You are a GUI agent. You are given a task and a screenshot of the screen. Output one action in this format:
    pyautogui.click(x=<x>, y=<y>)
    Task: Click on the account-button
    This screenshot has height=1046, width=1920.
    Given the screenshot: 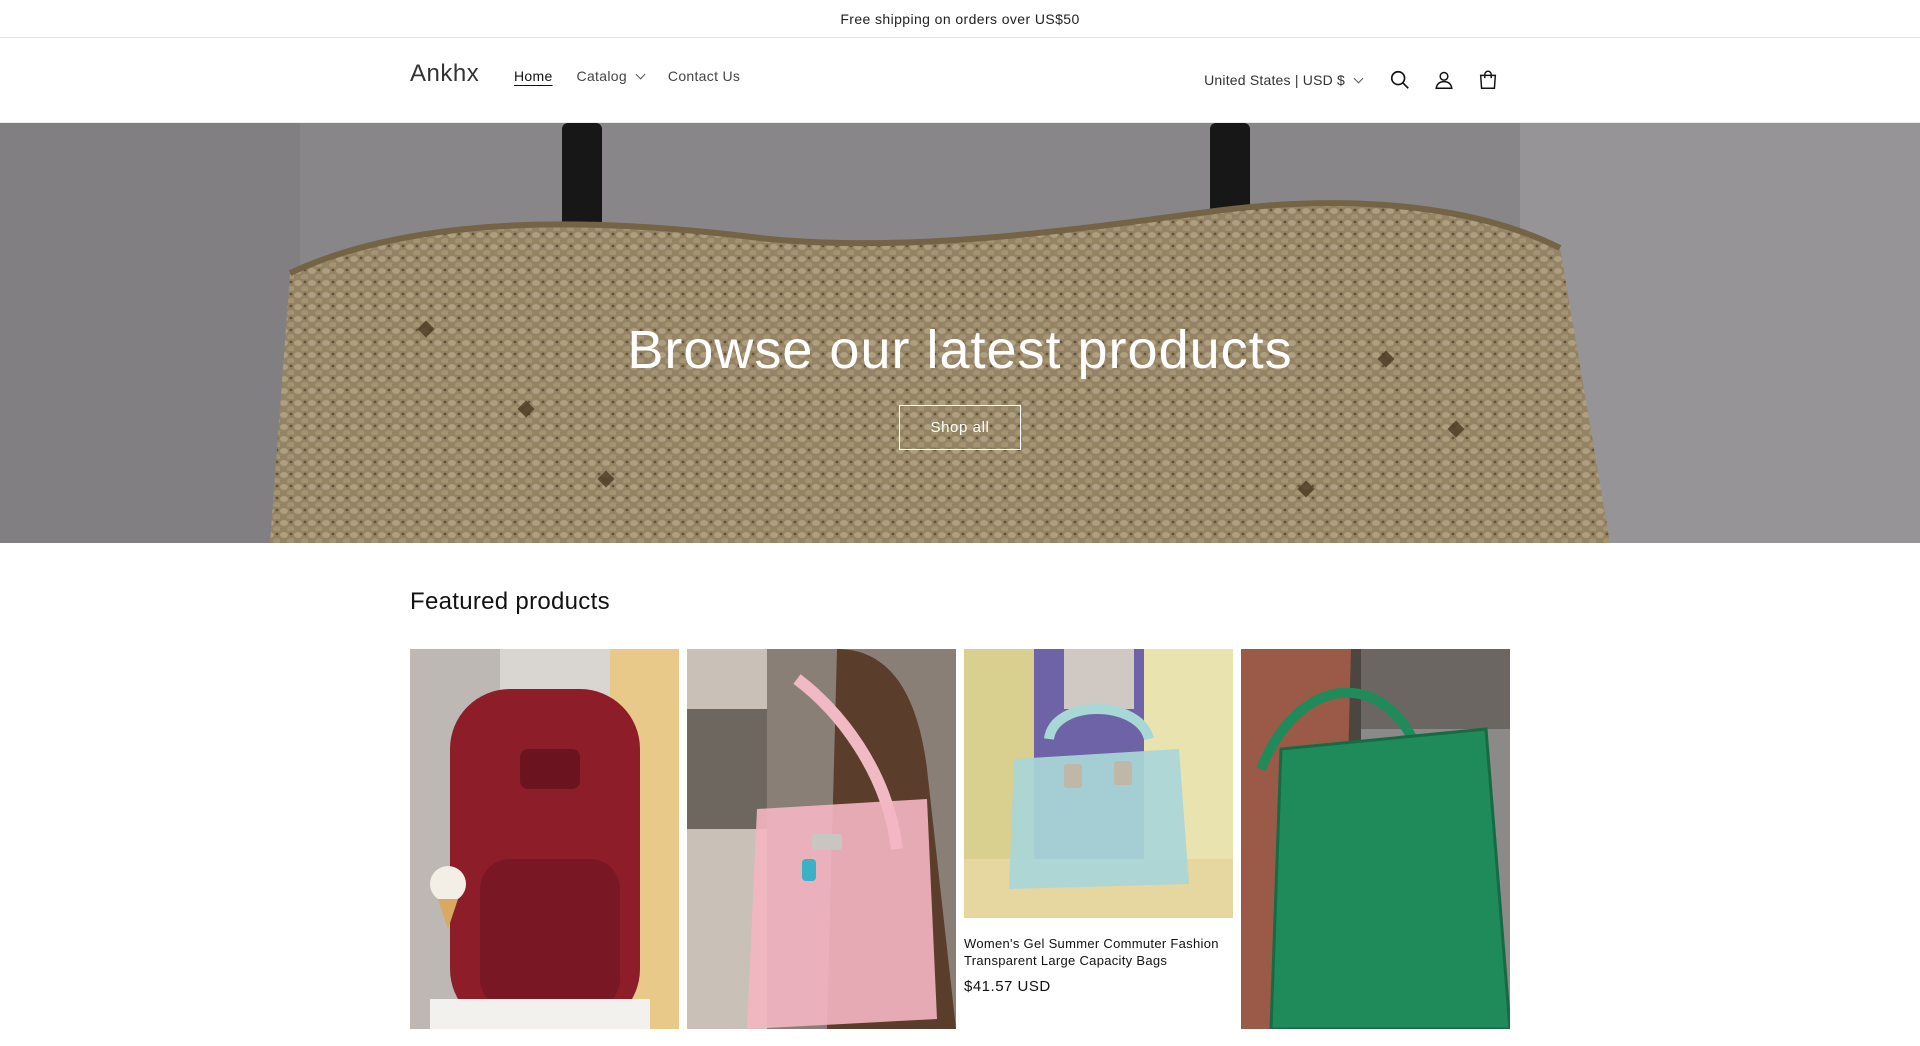 What is the action you would take?
    pyautogui.click(x=1444, y=80)
    